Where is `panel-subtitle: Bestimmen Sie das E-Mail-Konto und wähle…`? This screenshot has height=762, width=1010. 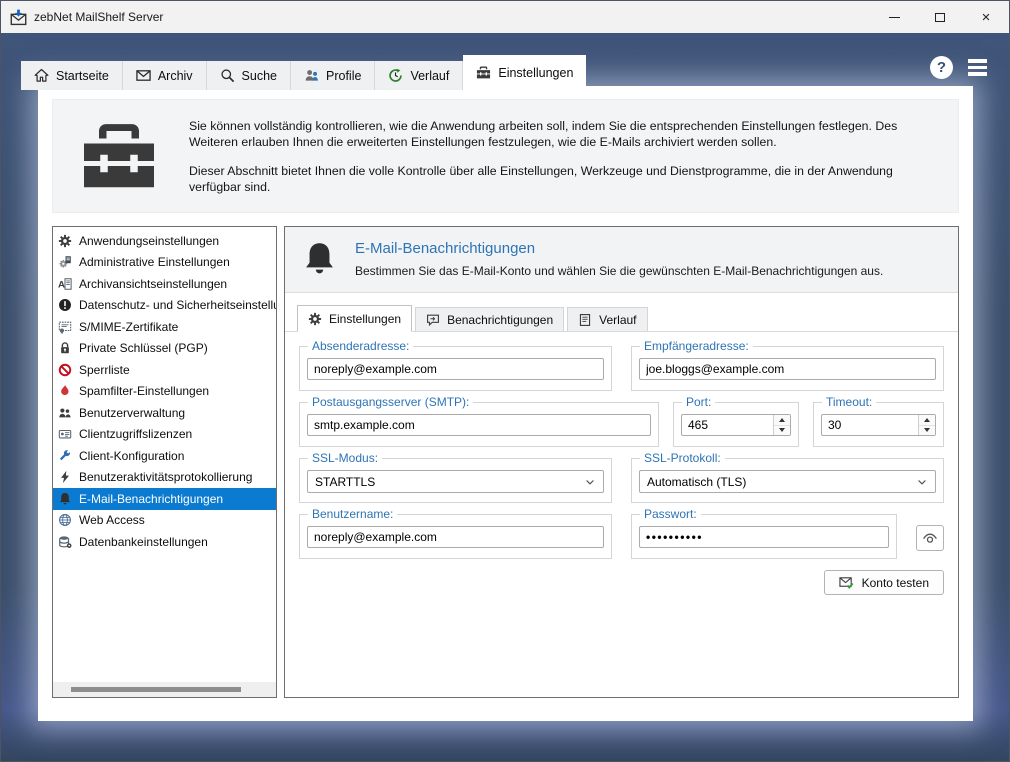
panel-subtitle: Bestimmen Sie das E-Mail-Konto und wähle… is located at coordinates (619, 271).